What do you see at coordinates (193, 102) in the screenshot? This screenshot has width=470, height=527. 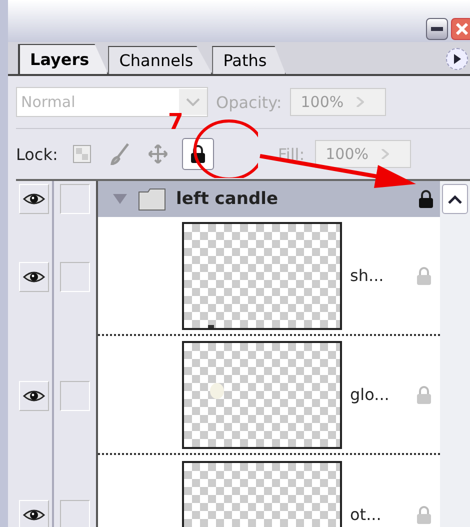 I see `chevron-down-icon` at bounding box center [193, 102].